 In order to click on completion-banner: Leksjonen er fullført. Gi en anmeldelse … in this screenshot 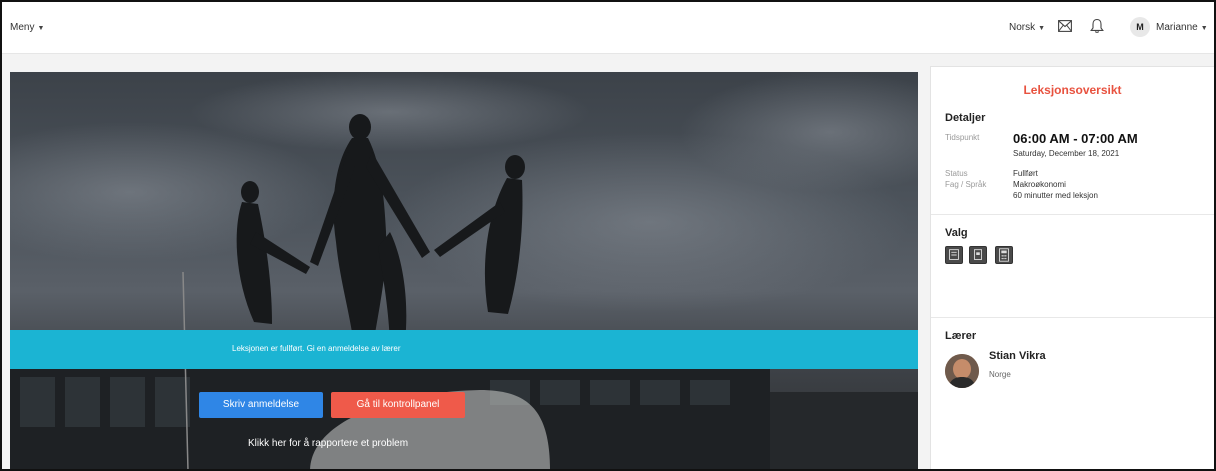, I will do `click(464, 349)`.